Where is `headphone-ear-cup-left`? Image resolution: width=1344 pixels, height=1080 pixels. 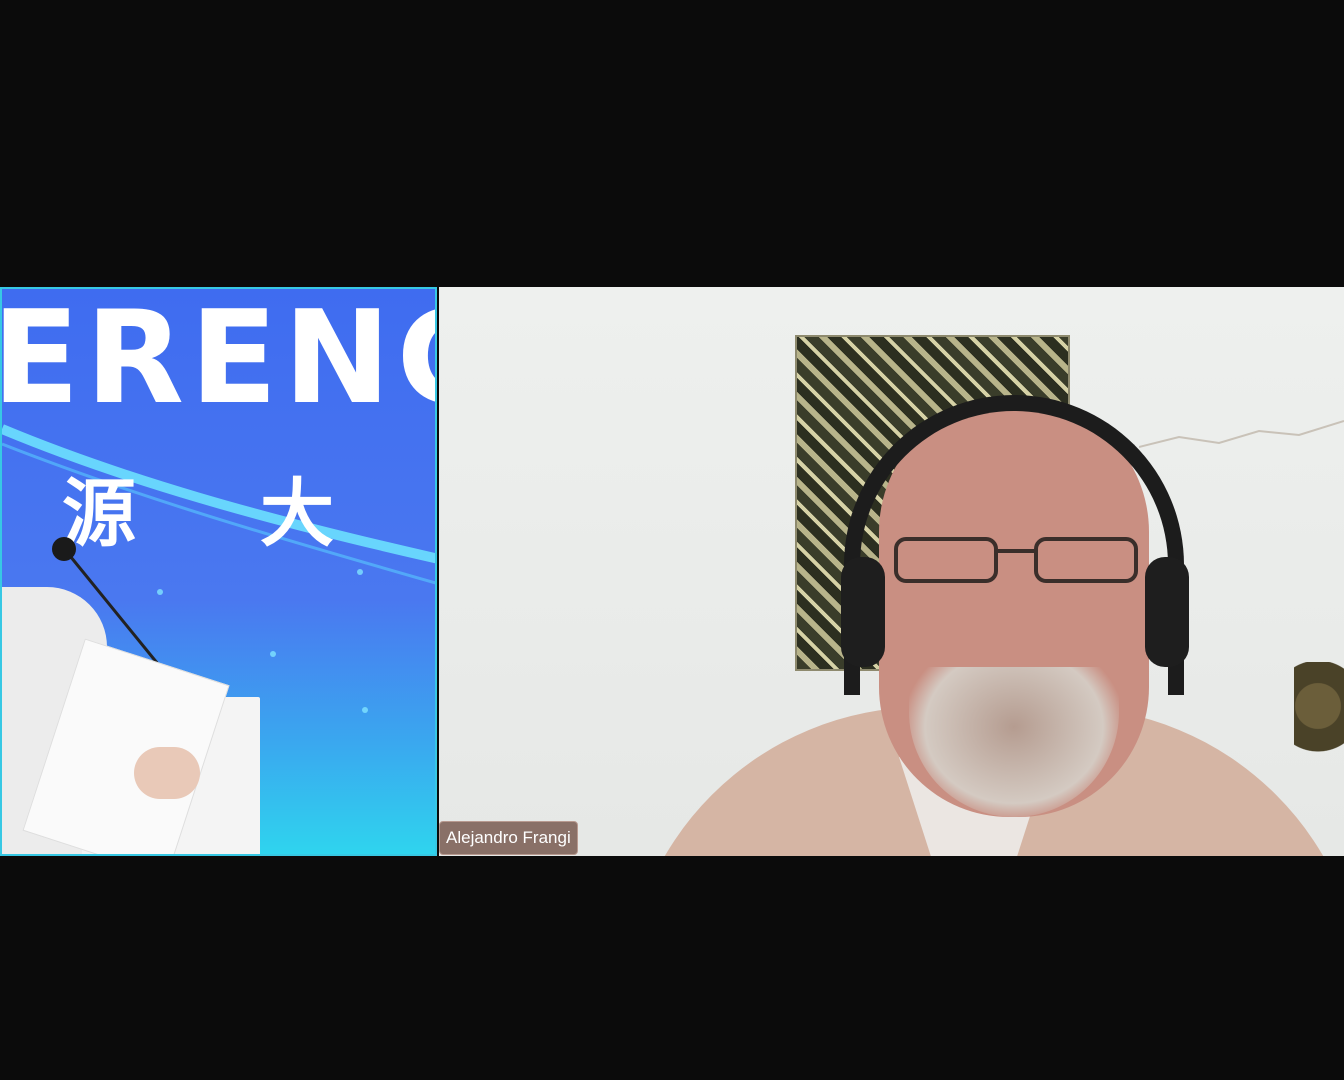 headphone-ear-cup-left is located at coordinates (863, 612).